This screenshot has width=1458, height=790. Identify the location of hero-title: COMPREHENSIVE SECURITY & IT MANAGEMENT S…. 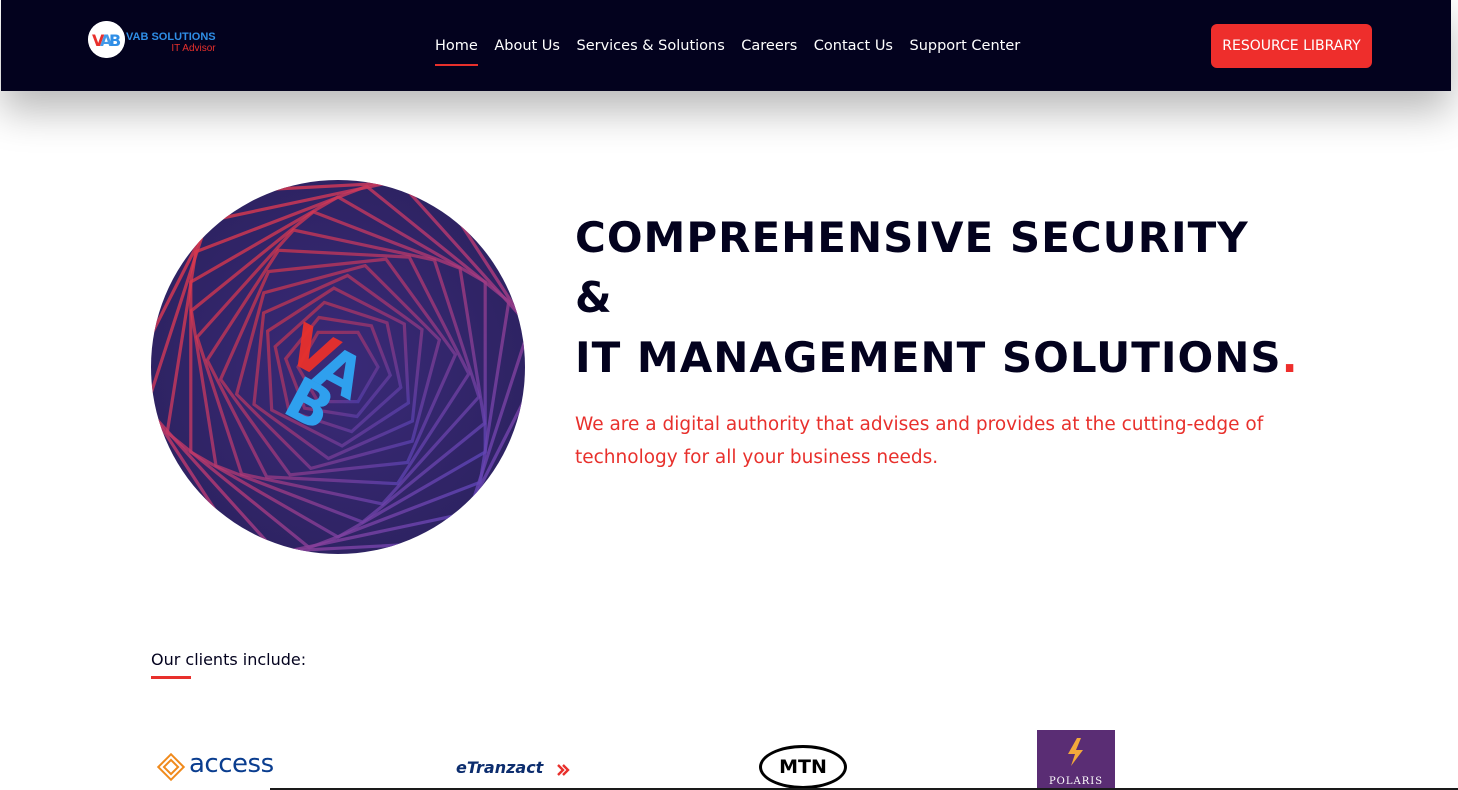
(937, 298).